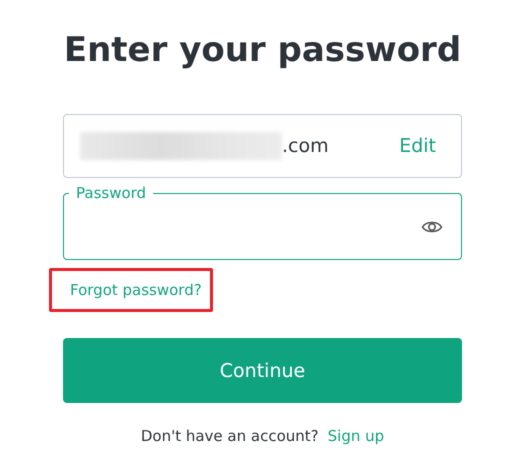 This screenshot has height=469, width=528. I want to click on signup-prompt: Don't have an account?, so click(229, 436).